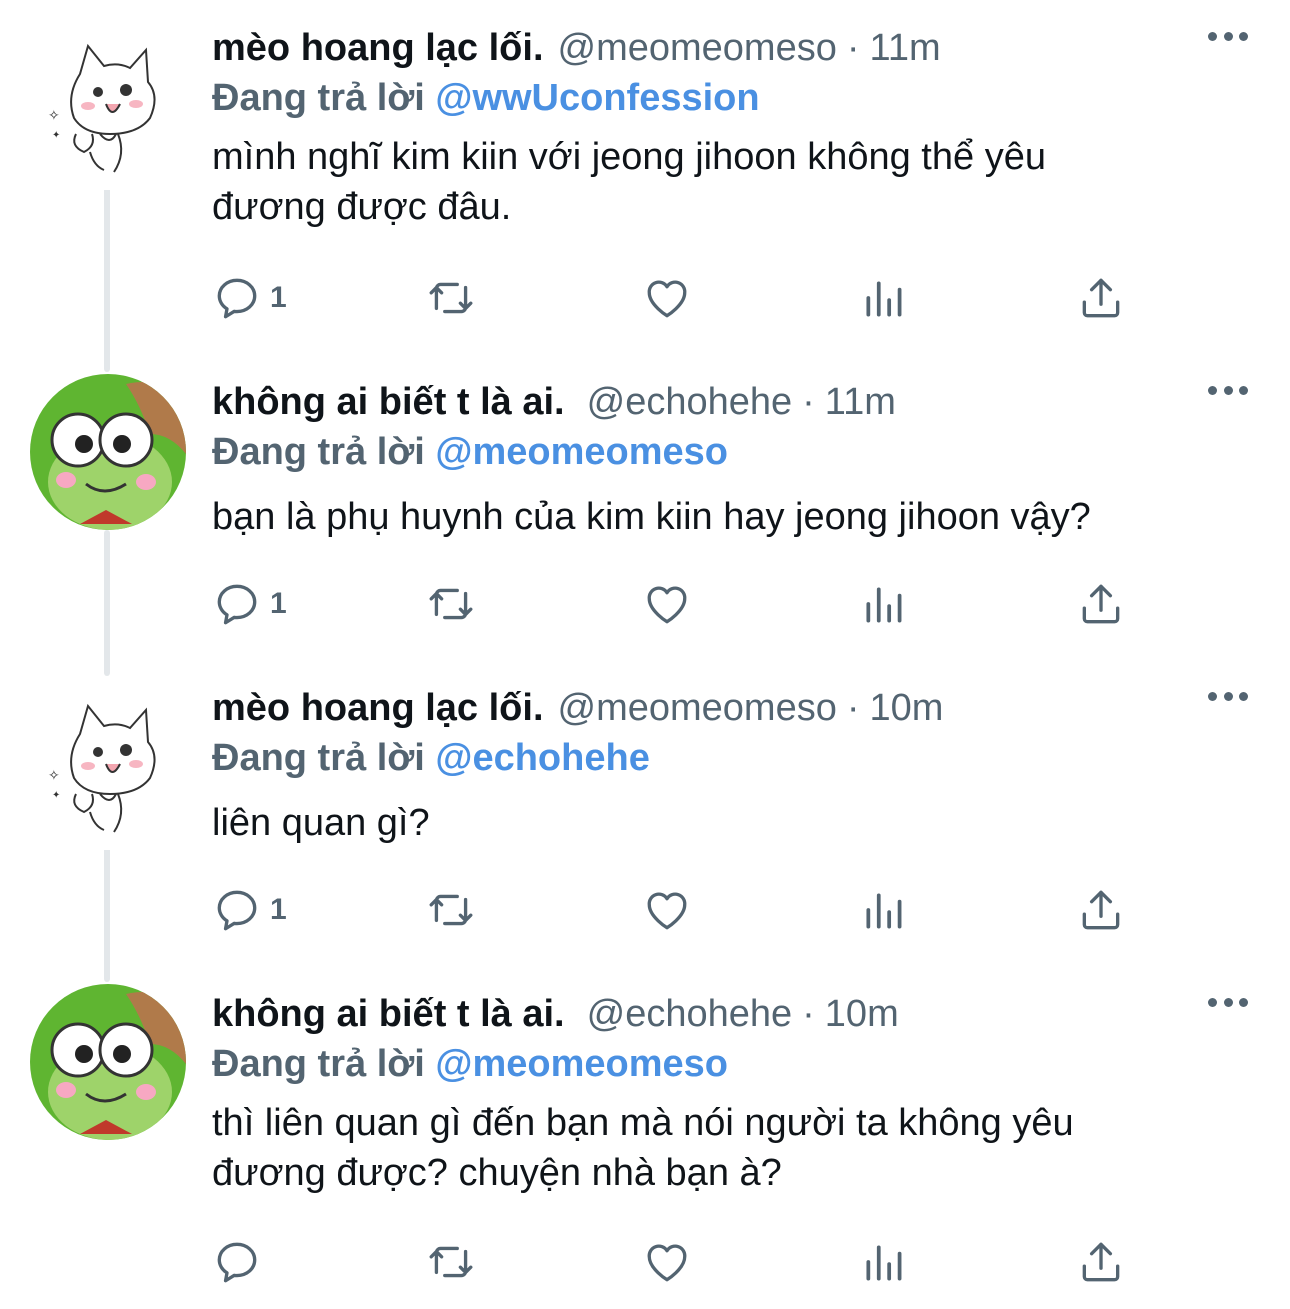 The image size is (1290, 1309). What do you see at coordinates (542, 758) in the screenshot?
I see `mention-link: @echohehe` at bounding box center [542, 758].